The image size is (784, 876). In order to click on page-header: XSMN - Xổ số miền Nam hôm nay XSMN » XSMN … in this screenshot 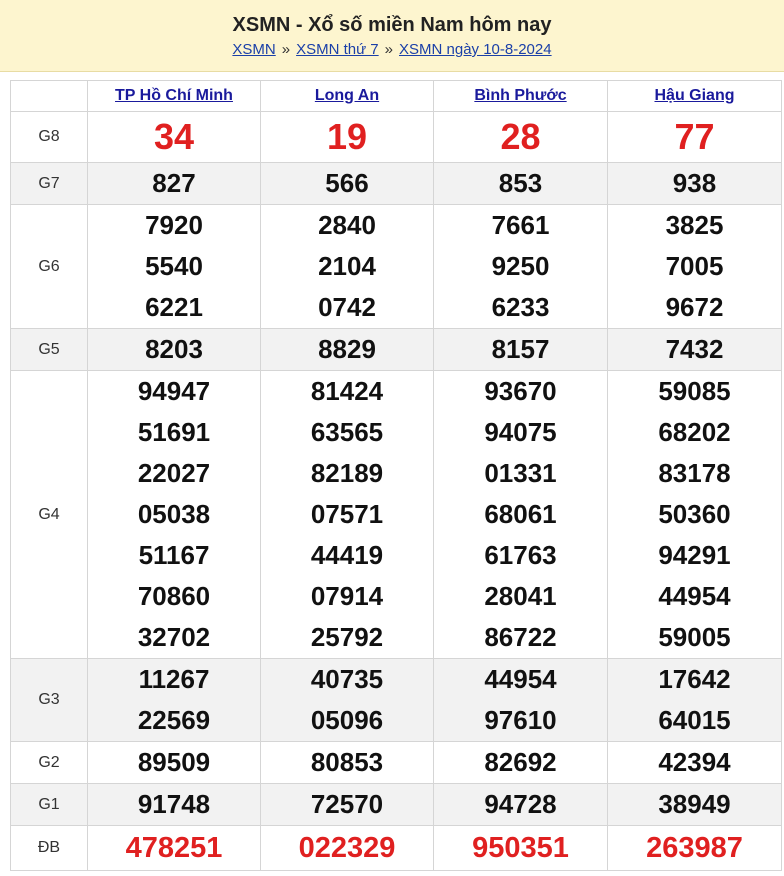, I will do `click(392, 36)`.